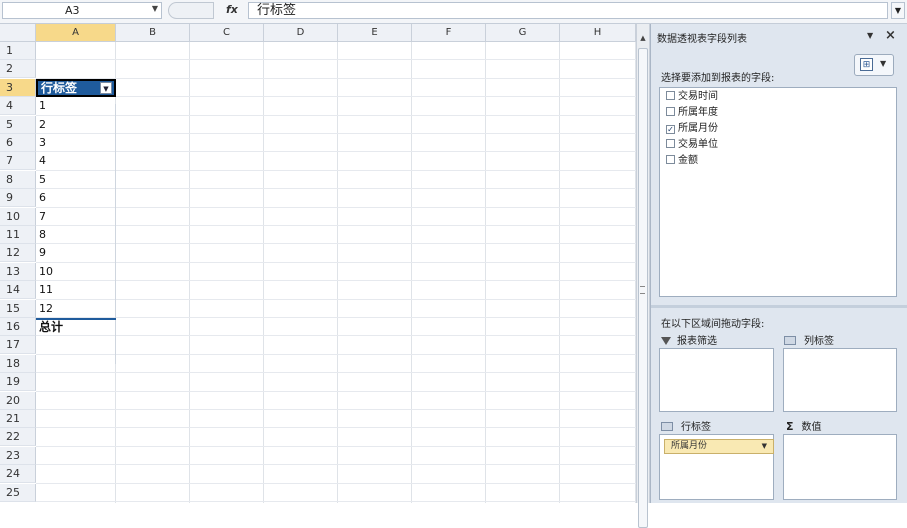 This screenshot has height=528, width=907. I want to click on field-item: 所属年度, so click(692, 114).